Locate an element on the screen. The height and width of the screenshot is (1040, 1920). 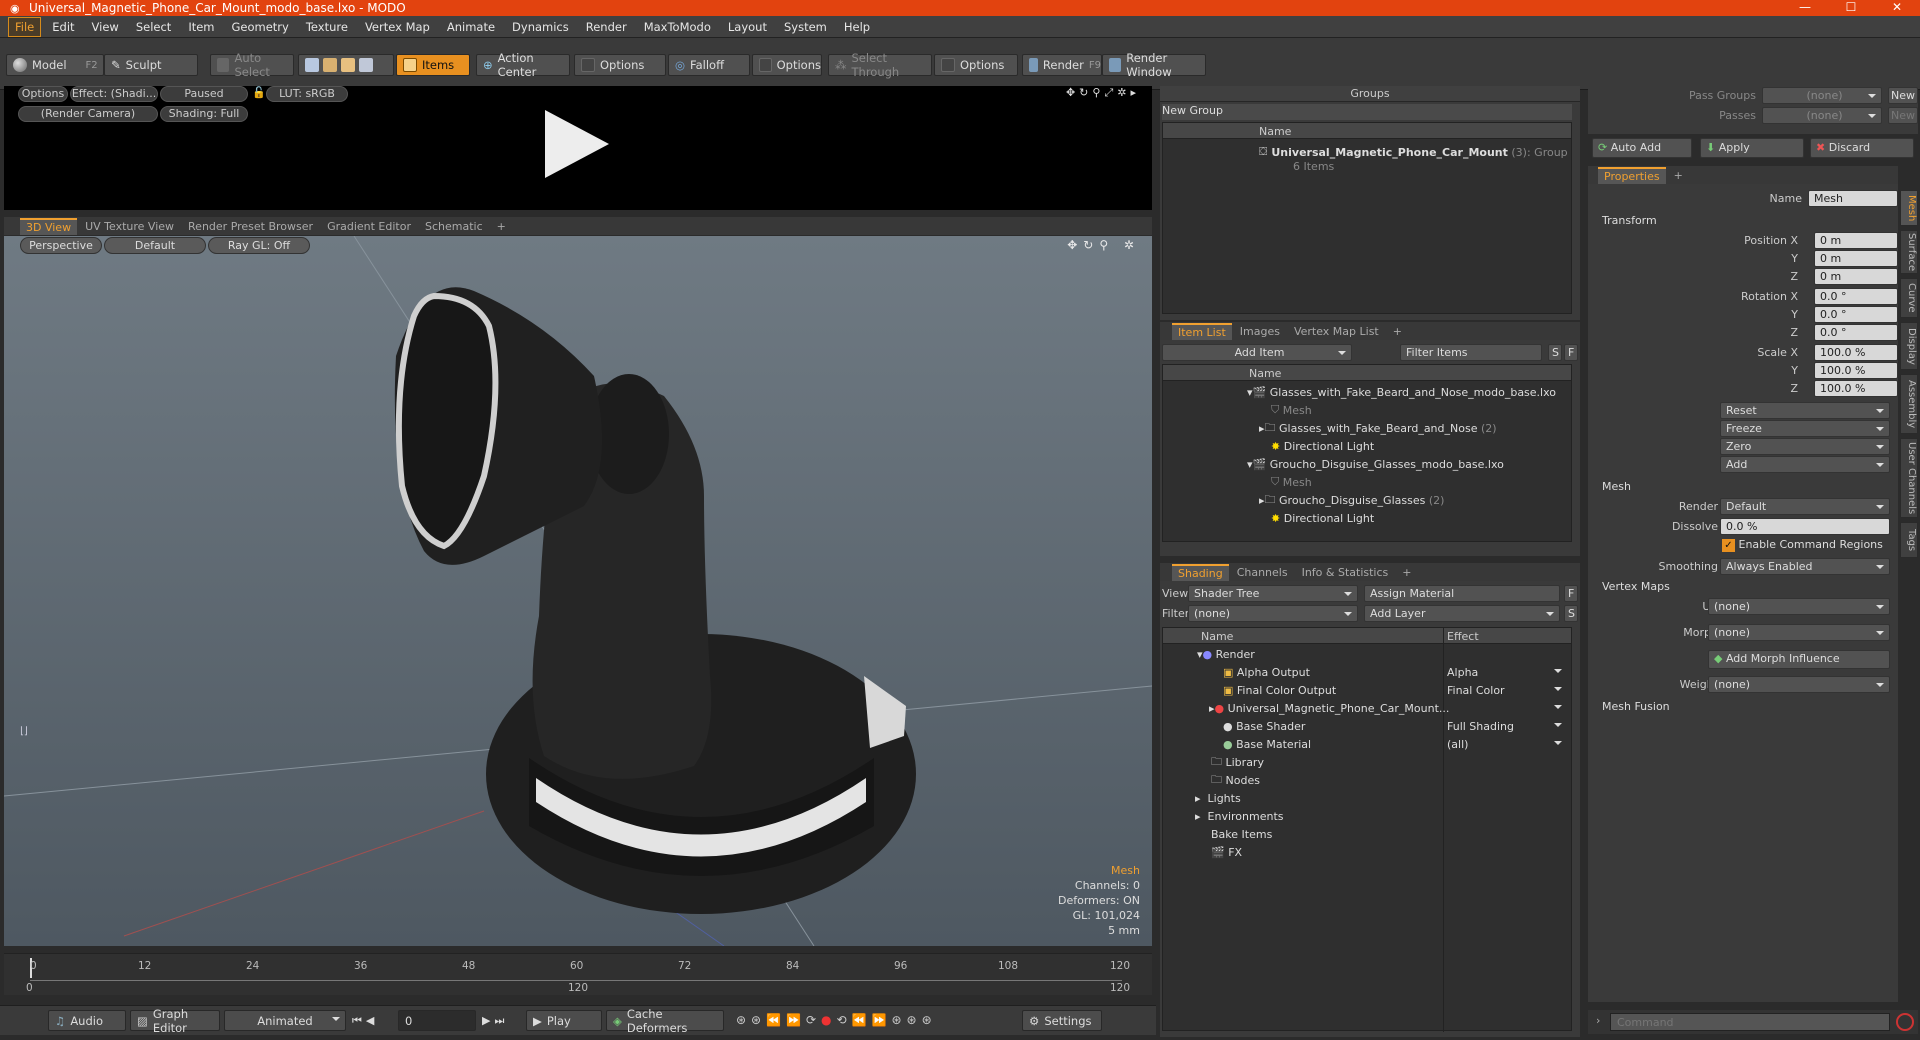
shader-row-nodes: 🗀 Nodes is located at coordinates (1235, 780).